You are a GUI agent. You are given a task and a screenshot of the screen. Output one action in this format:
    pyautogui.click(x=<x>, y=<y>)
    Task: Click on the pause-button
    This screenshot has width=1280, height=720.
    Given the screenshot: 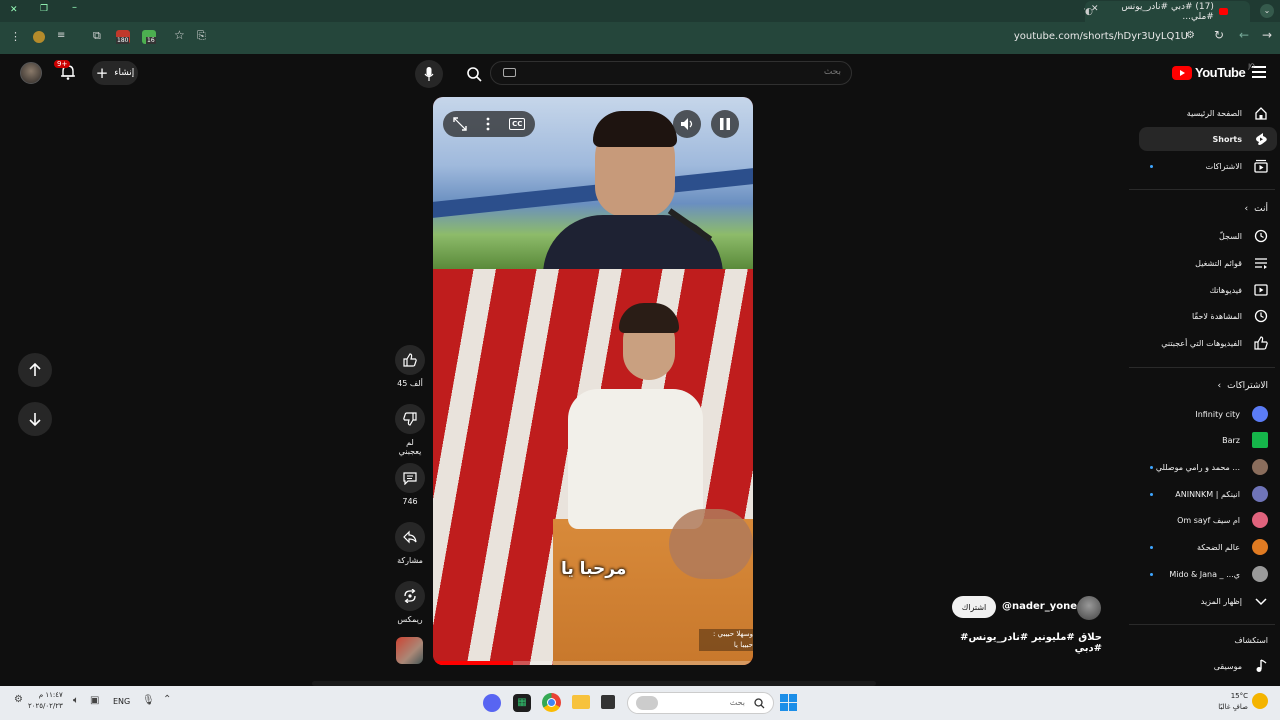 What is the action you would take?
    pyautogui.click(x=725, y=124)
    